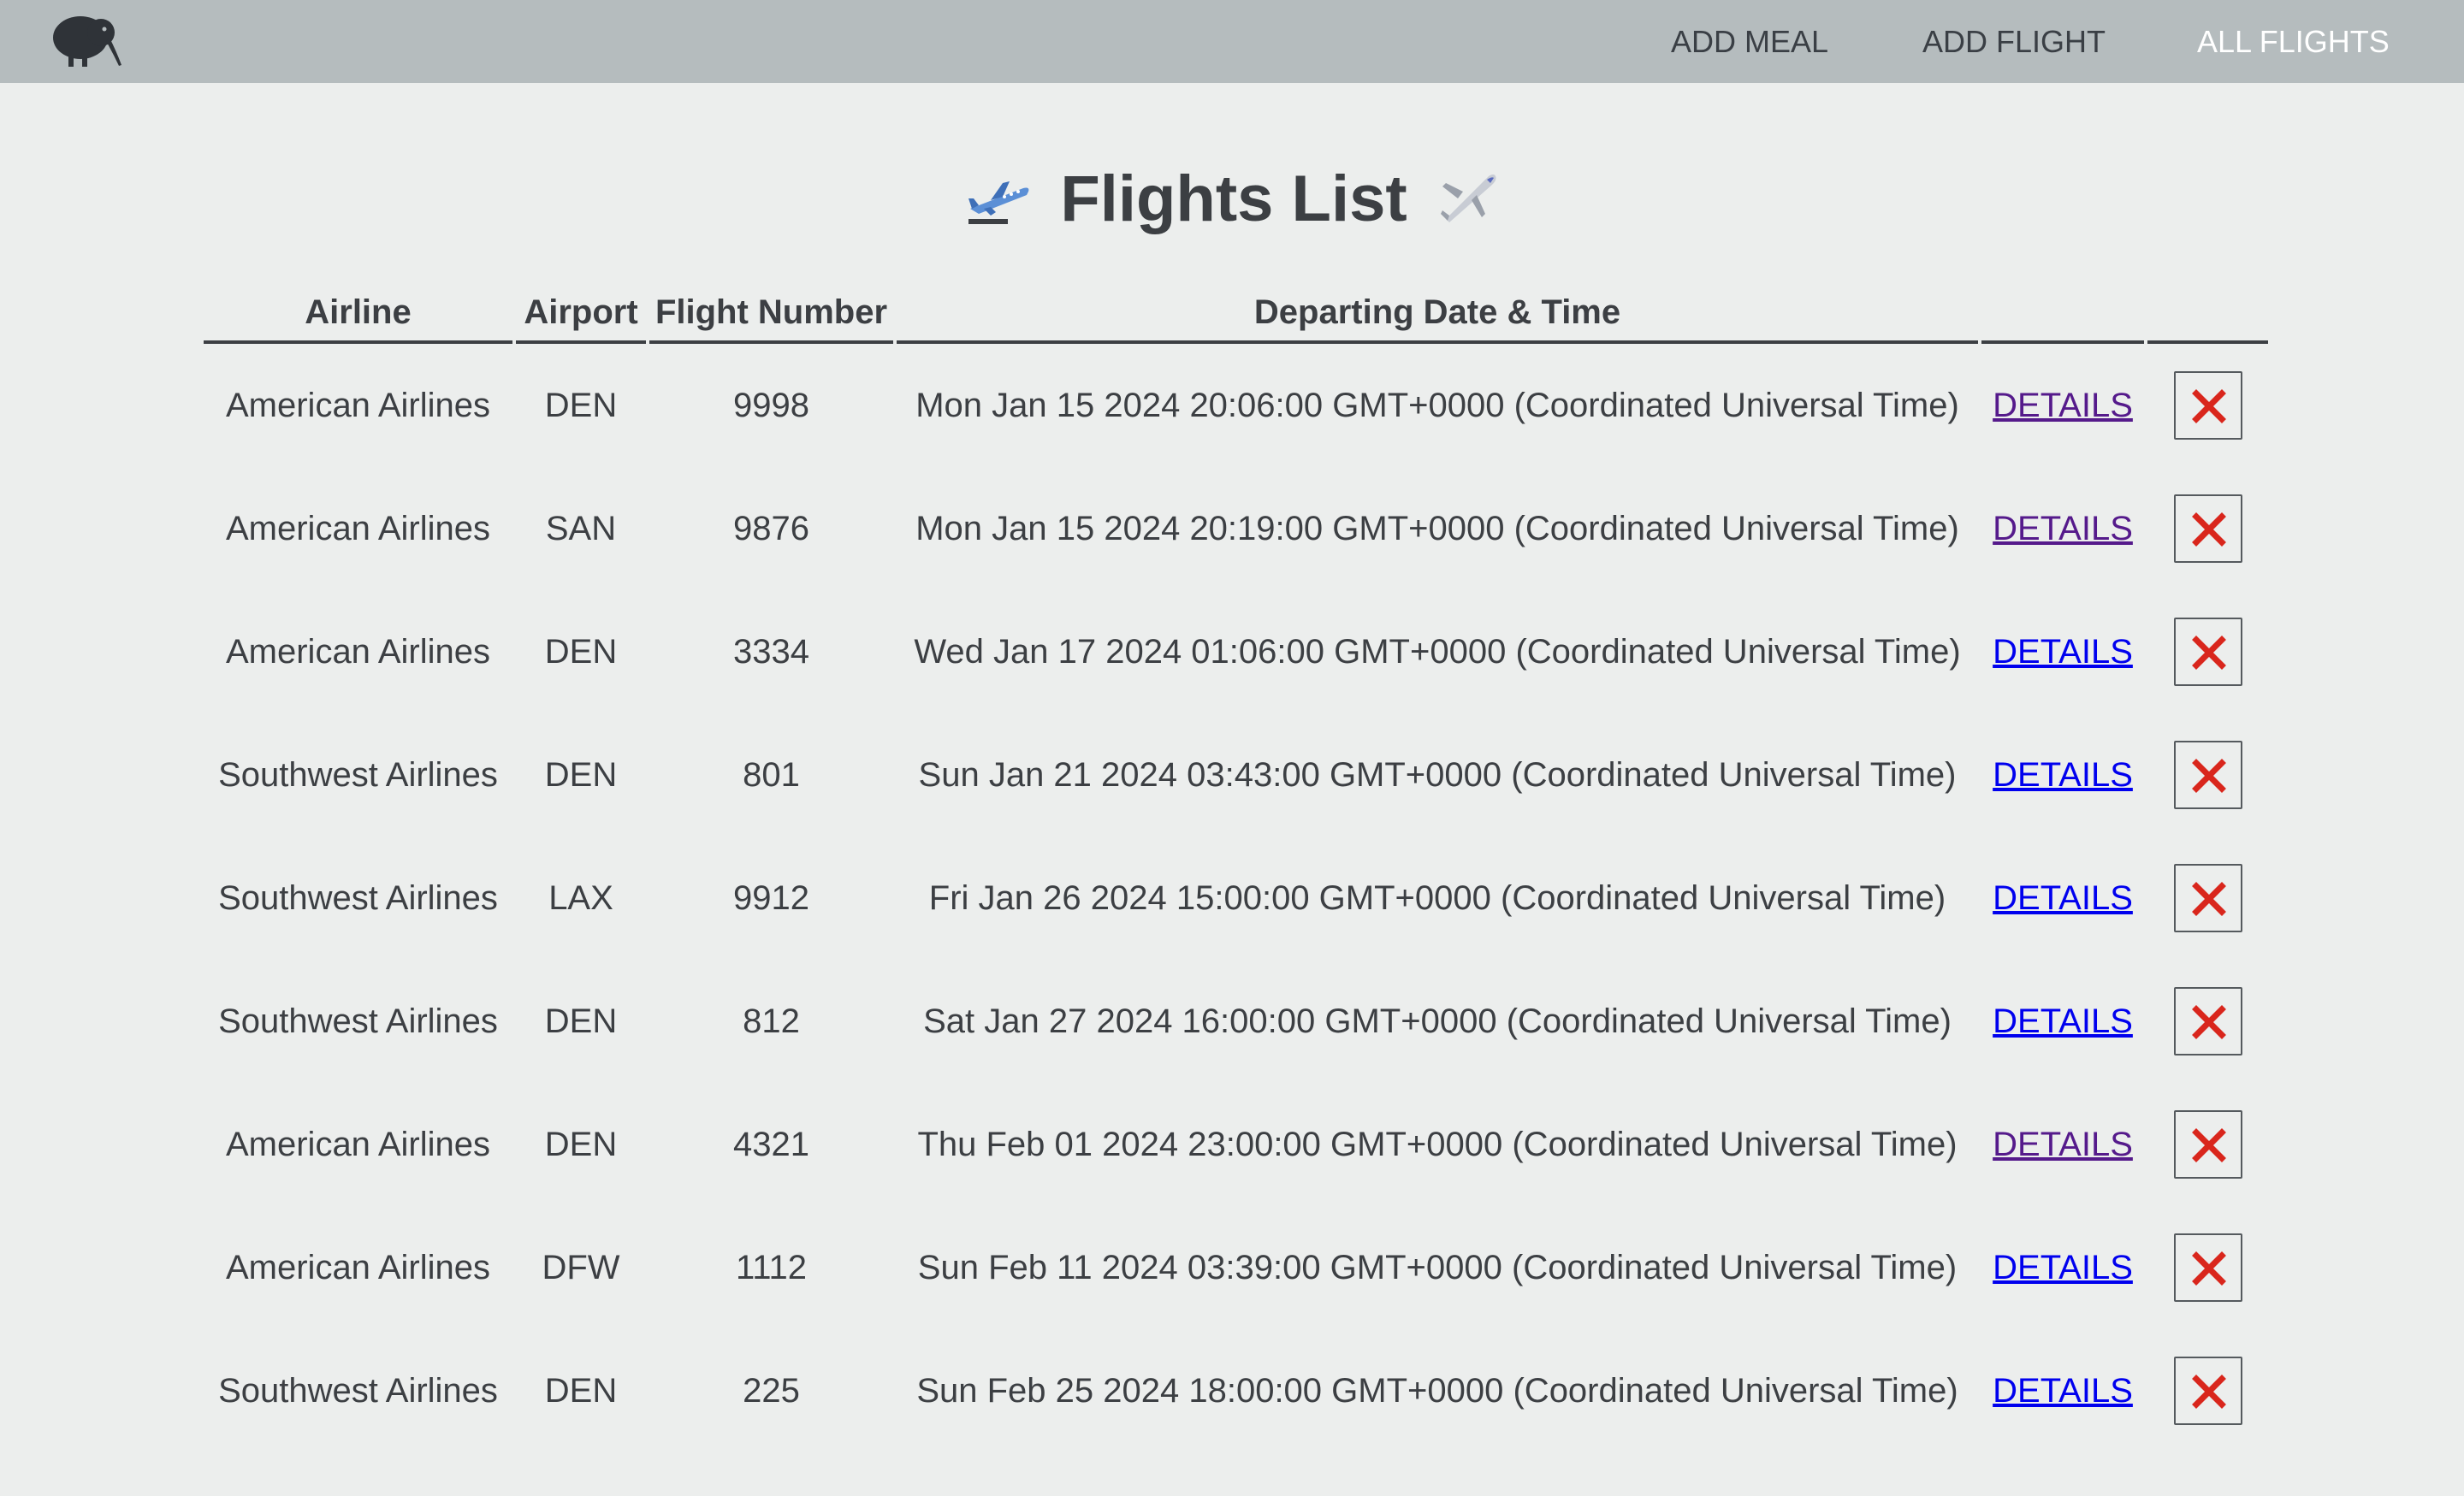 The height and width of the screenshot is (1496, 2464). What do you see at coordinates (581, 529) in the screenshot?
I see `airport-cell: SAN` at bounding box center [581, 529].